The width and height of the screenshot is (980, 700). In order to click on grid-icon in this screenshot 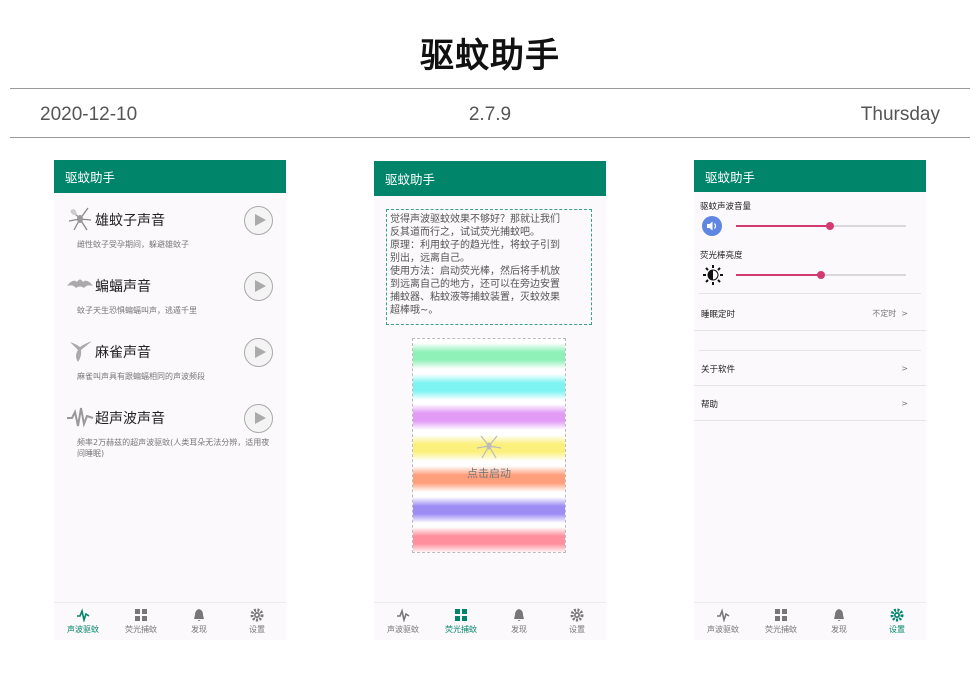, I will do `click(461, 615)`.